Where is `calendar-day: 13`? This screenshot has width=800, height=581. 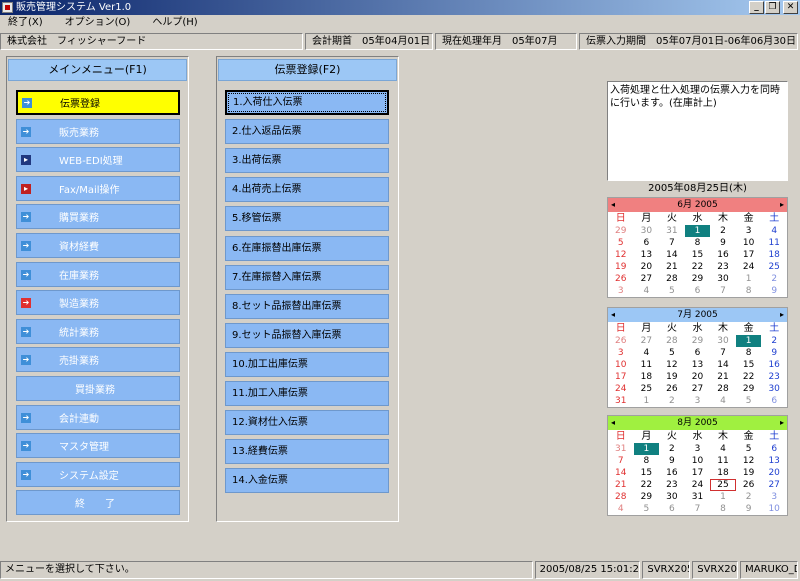 calendar-day: 13 is located at coordinates (698, 365).